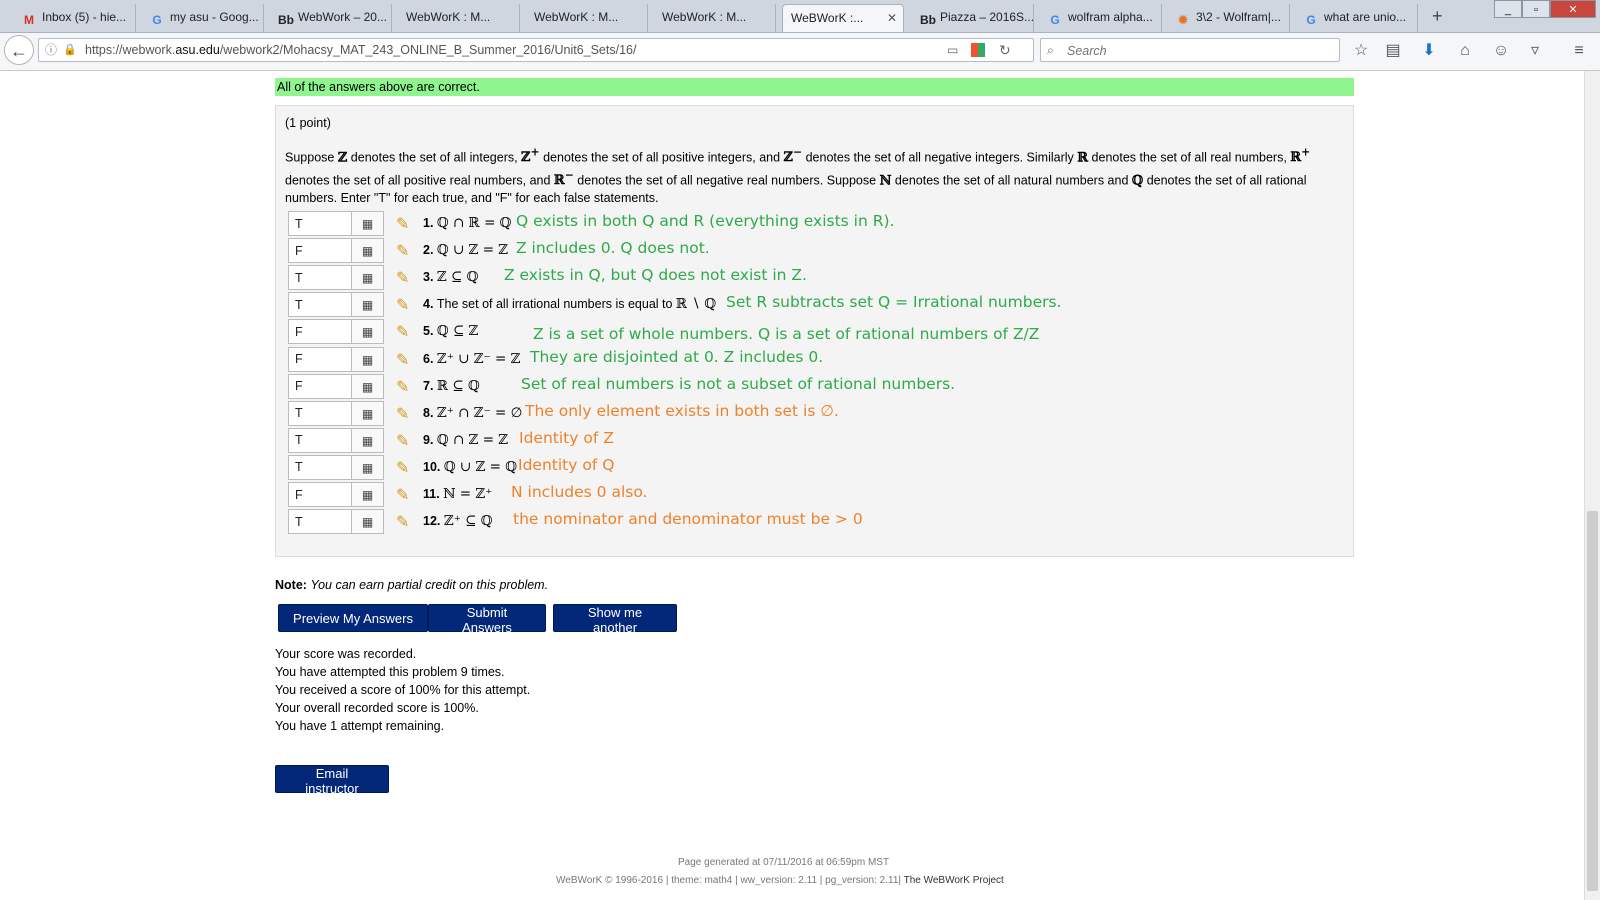  Describe the element at coordinates (1592, 701) in the screenshot. I see `scrollbar-thumb` at that location.